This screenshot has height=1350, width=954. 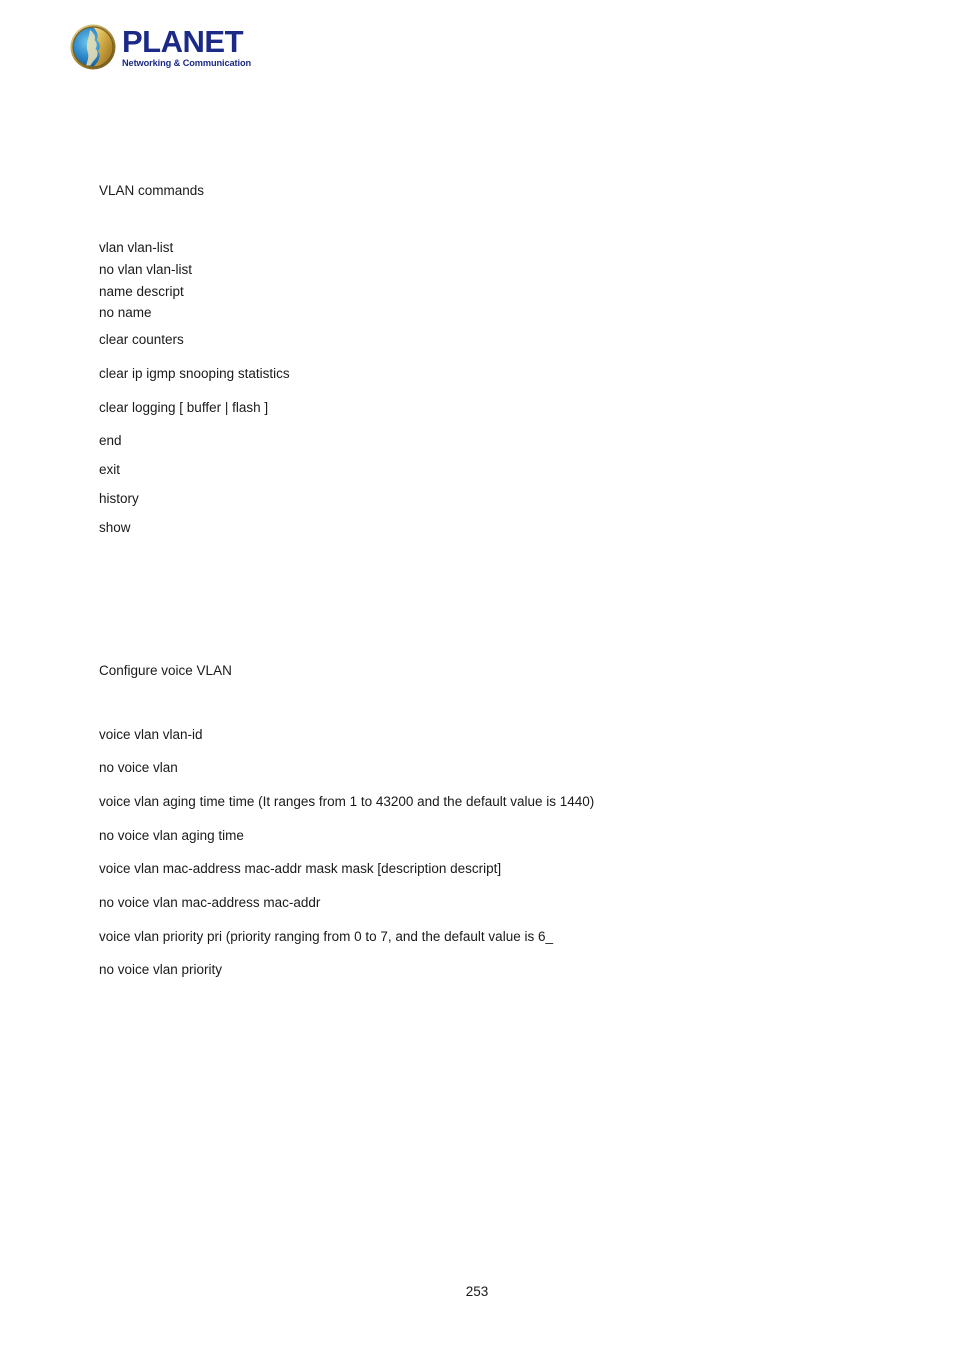 I want to click on command-line: no voice vlan aging time, so click(x=171, y=835).